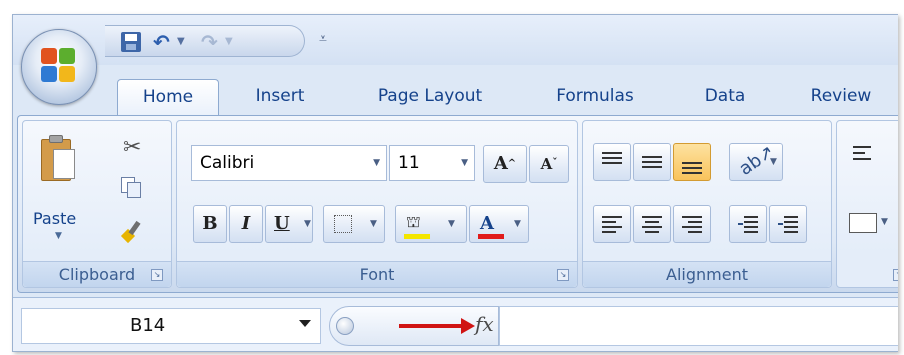 The image size is (904, 355). What do you see at coordinates (280, 97) in the screenshot?
I see `tab-insert: Insert` at bounding box center [280, 97].